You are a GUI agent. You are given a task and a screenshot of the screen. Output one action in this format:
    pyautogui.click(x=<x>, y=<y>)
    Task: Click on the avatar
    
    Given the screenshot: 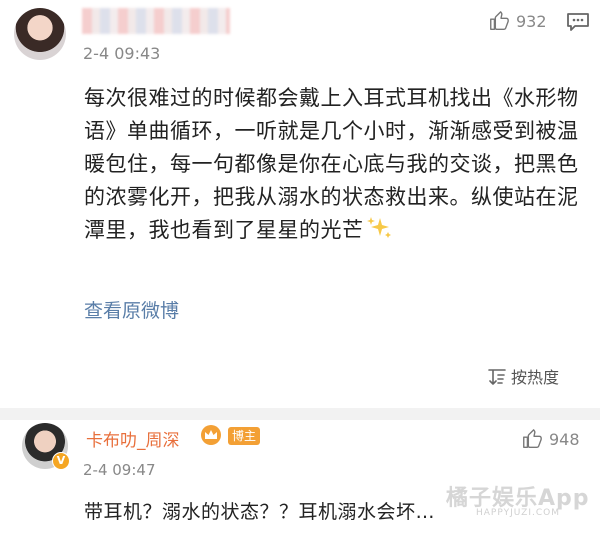 What is the action you would take?
    pyautogui.click(x=40, y=34)
    